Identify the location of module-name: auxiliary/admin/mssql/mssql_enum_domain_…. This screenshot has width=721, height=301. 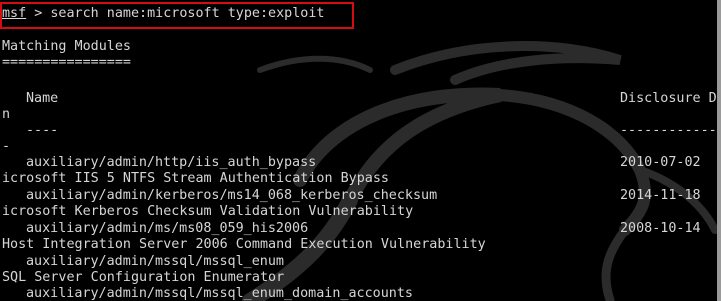
(219, 293).